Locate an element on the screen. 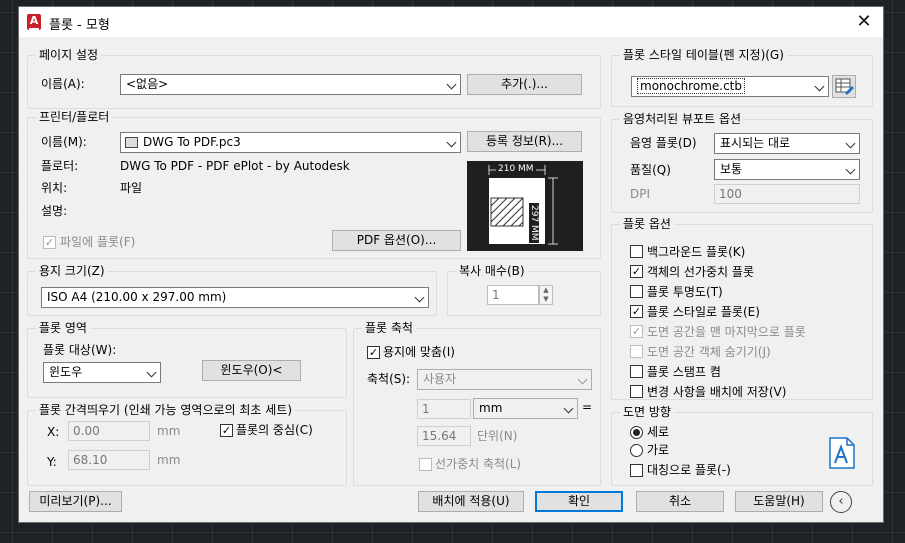  page-setup-name-select: <없음> is located at coordinates (290, 84).